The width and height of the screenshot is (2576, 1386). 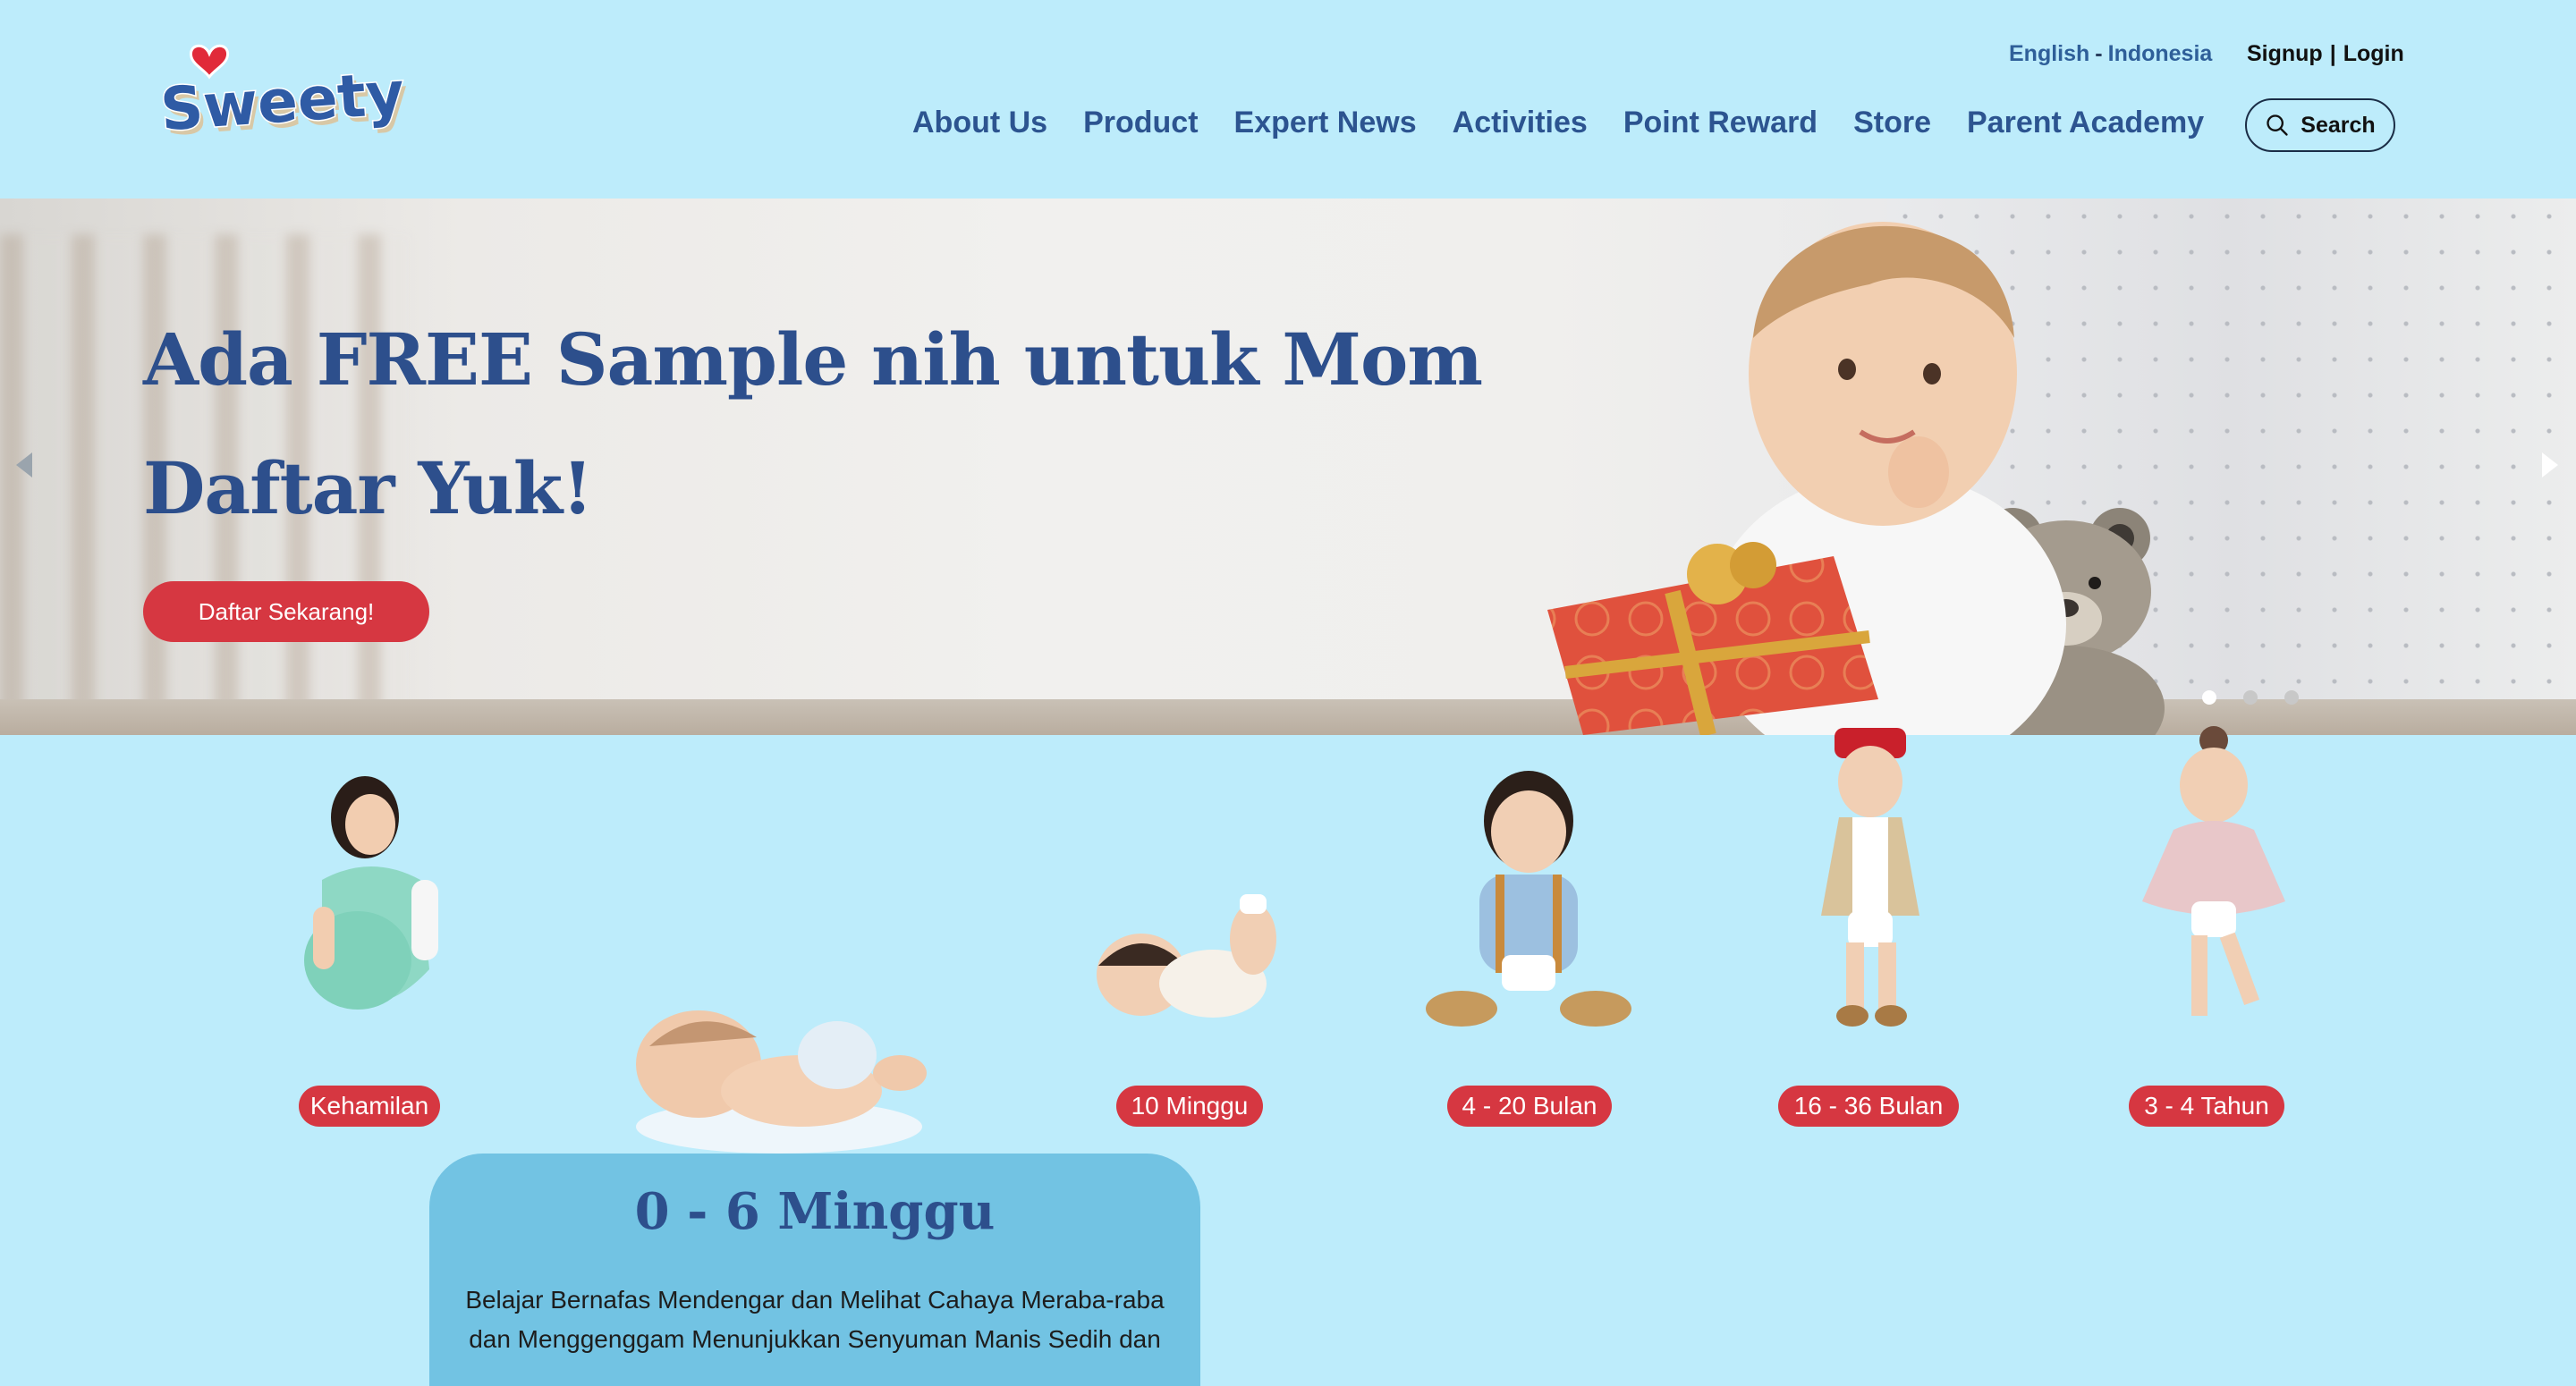 I want to click on pregnant-mother-icon, so click(x=371, y=893).